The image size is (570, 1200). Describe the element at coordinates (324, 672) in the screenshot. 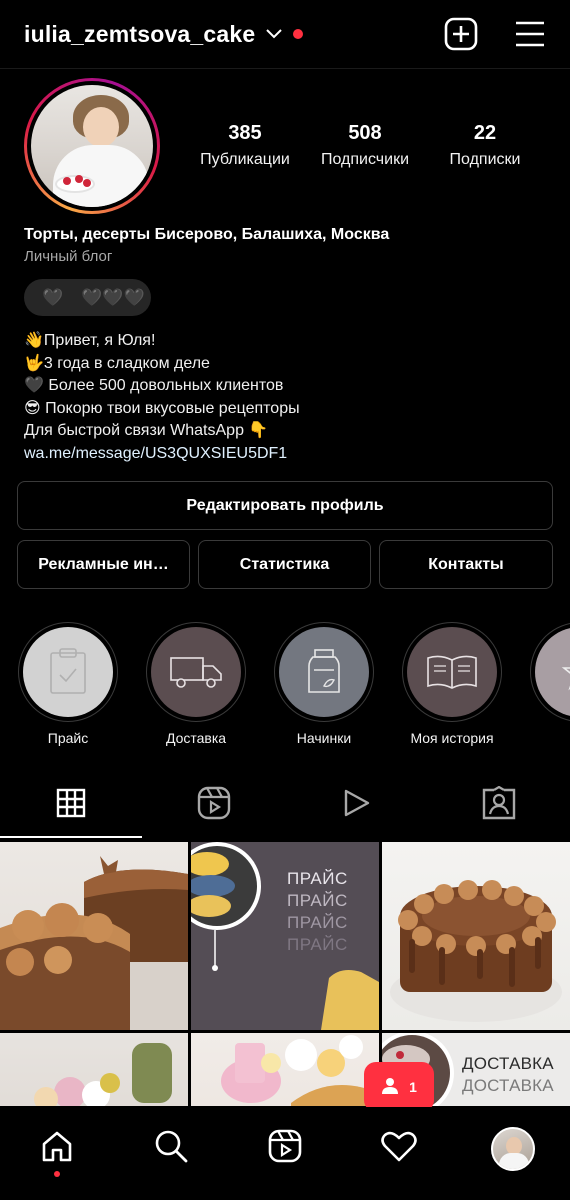

I see `jar-icon` at that location.